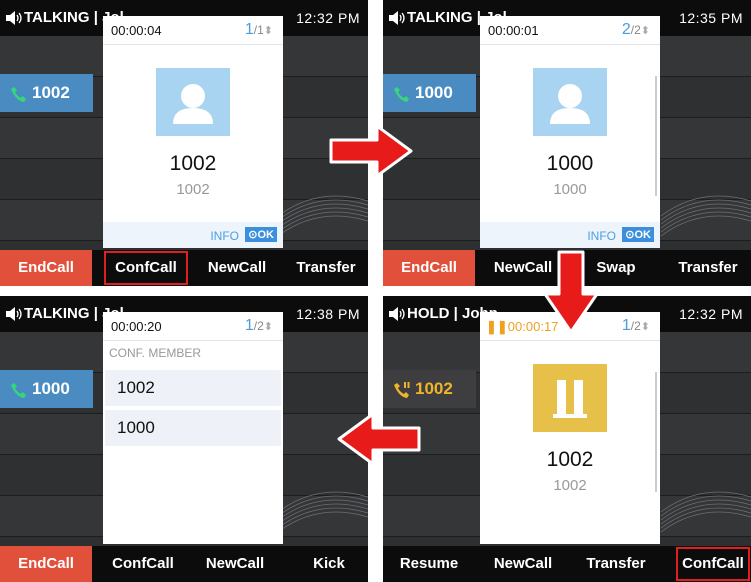 The width and height of the screenshot is (751, 582). I want to click on left-arrow-icon, so click(379, 439).